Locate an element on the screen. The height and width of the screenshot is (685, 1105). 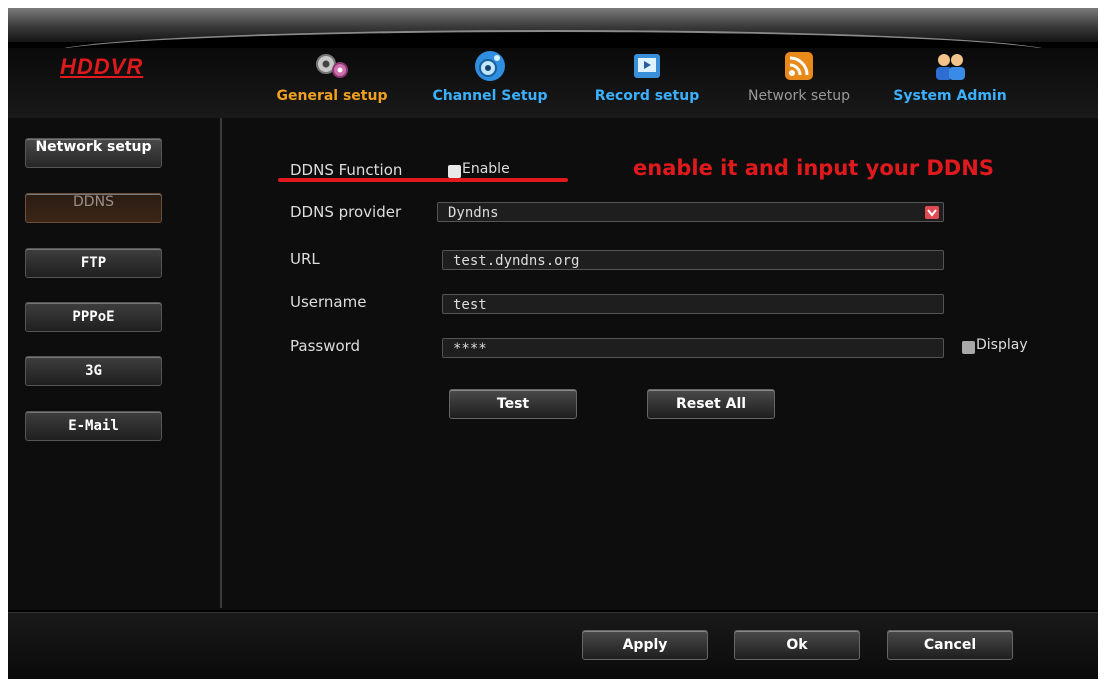
ddns-provider-label: DDNS provider is located at coordinates (346, 212).